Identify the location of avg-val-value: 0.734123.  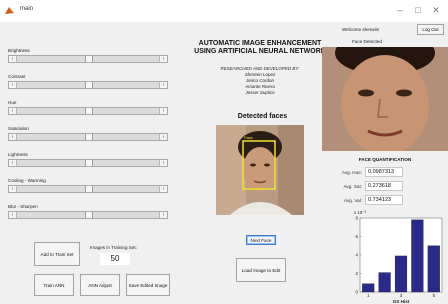
(384, 200).